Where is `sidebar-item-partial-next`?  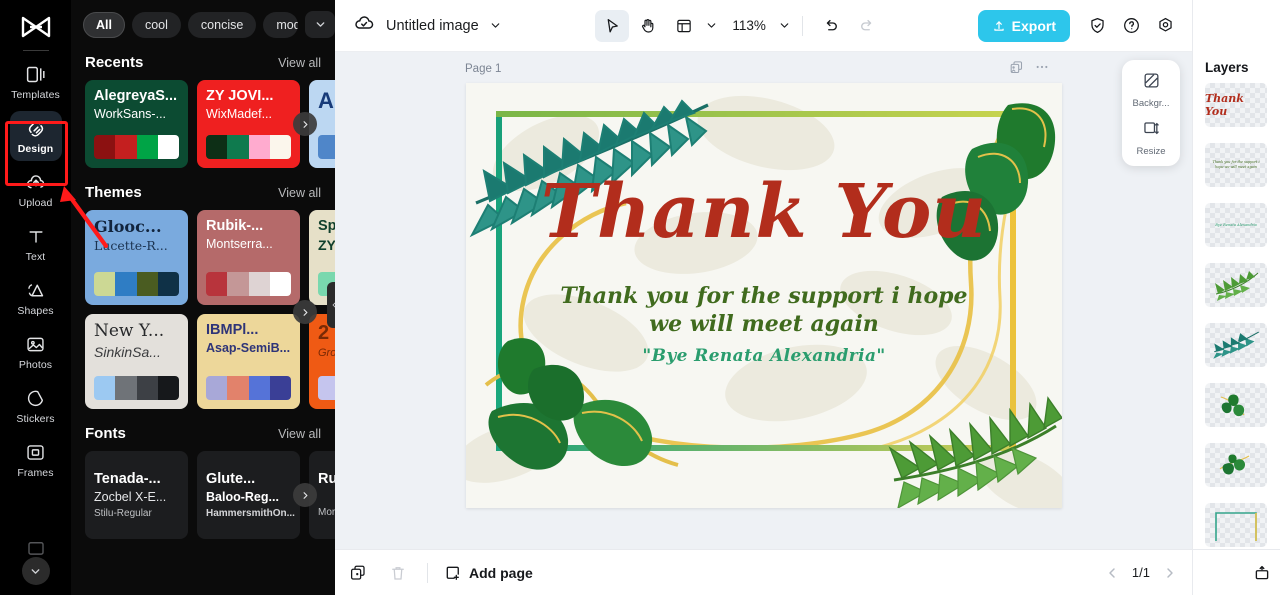
sidebar-item-partial-next is located at coordinates (36, 548).